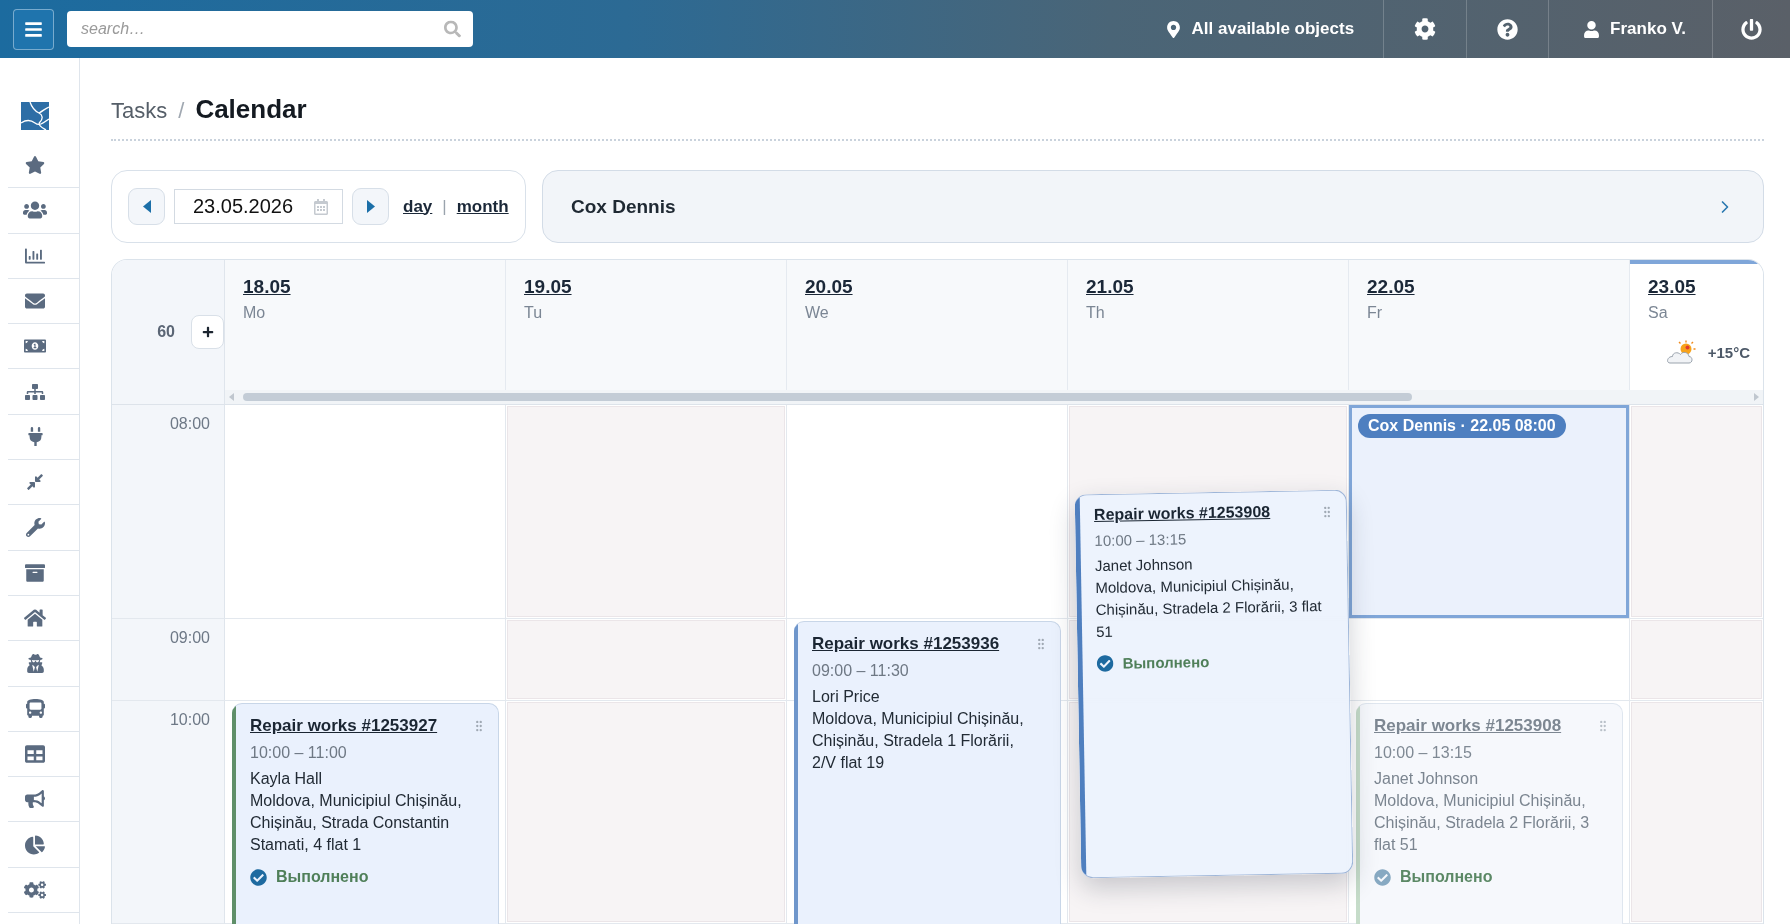 The height and width of the screenshot is (924, 1790). What do you see at coordinates (267, 287) in the screenshot?
I see `date-link: 18.05` at bounding box center [267, 287].